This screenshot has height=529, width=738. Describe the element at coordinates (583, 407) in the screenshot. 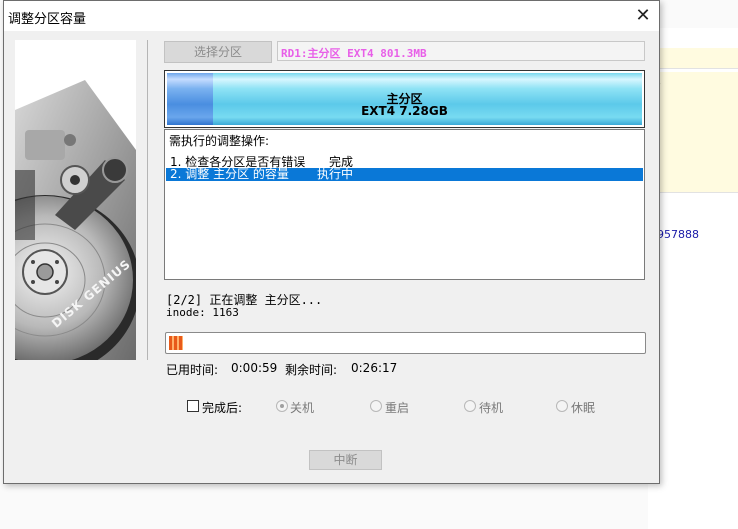

I see `radio-hibernate-label: 休眠` at that location.